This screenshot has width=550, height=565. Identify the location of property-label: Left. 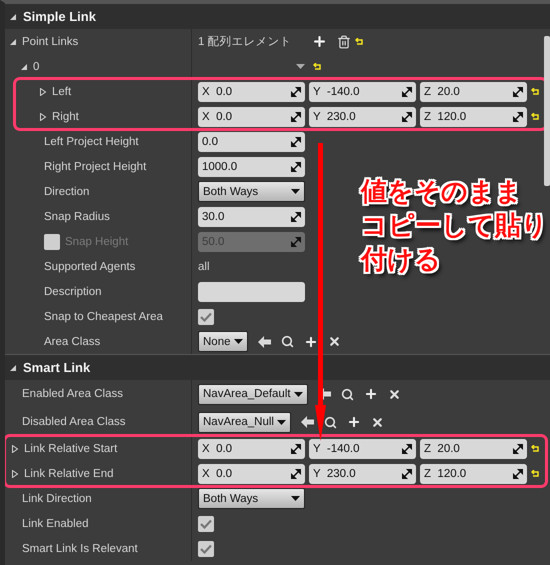
(62, 92).